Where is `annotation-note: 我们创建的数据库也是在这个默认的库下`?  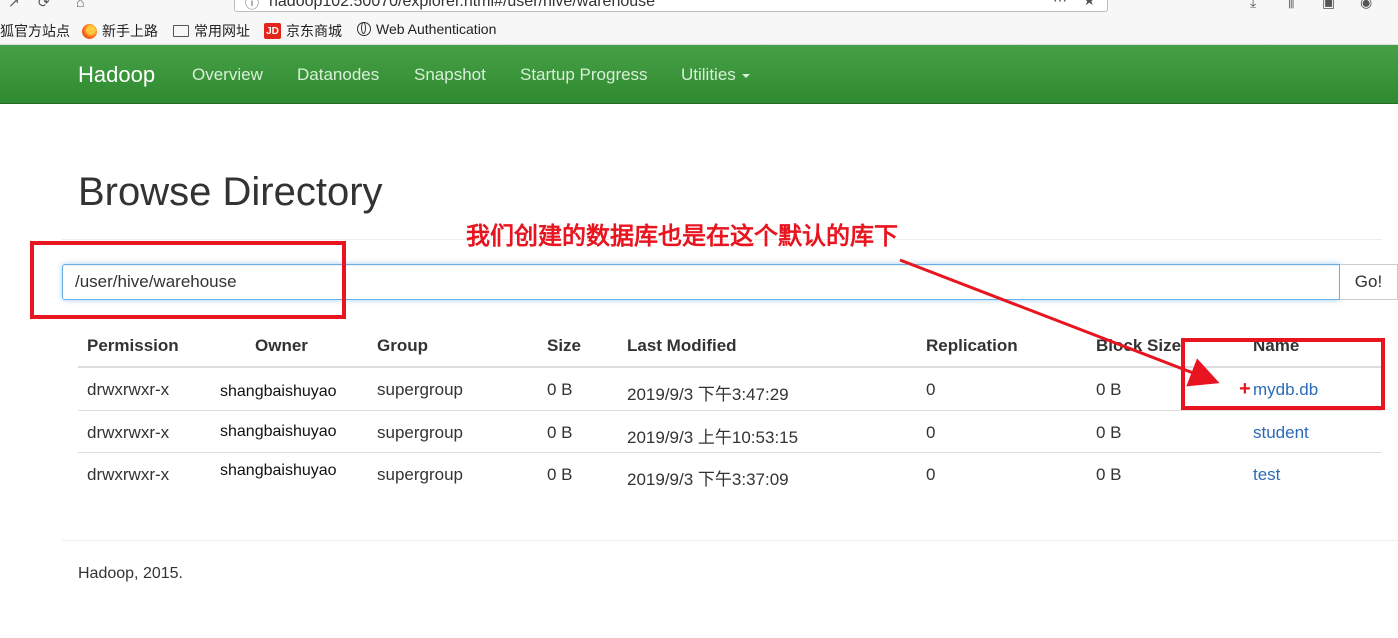
annotation-note: 我们创建的数据库也是在这个默认的库下 is located at coordinates (682, 236).